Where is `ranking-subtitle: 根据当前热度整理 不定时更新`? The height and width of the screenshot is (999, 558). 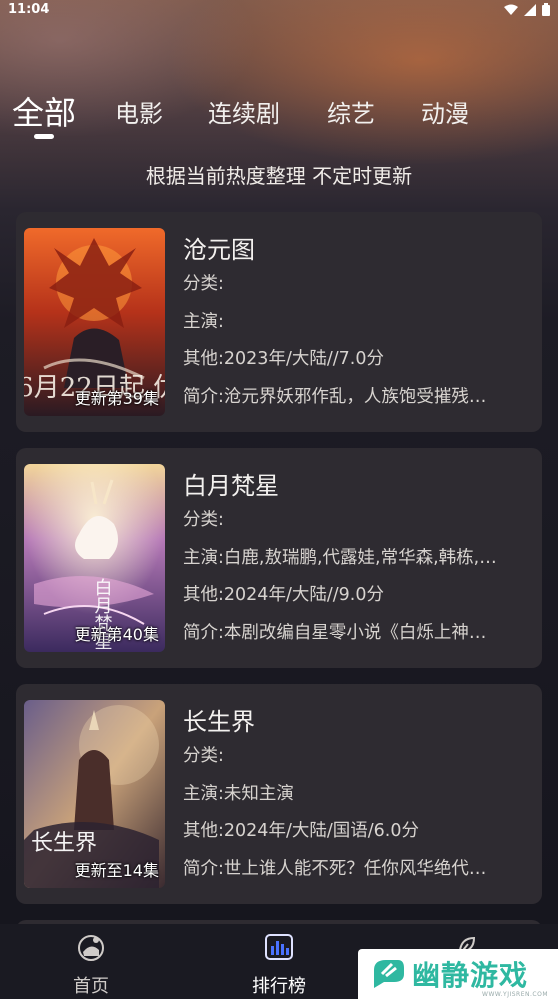
ranking-subtitle: 根据当前热度整理 不定时更新 is located at coordinates (279, 176).